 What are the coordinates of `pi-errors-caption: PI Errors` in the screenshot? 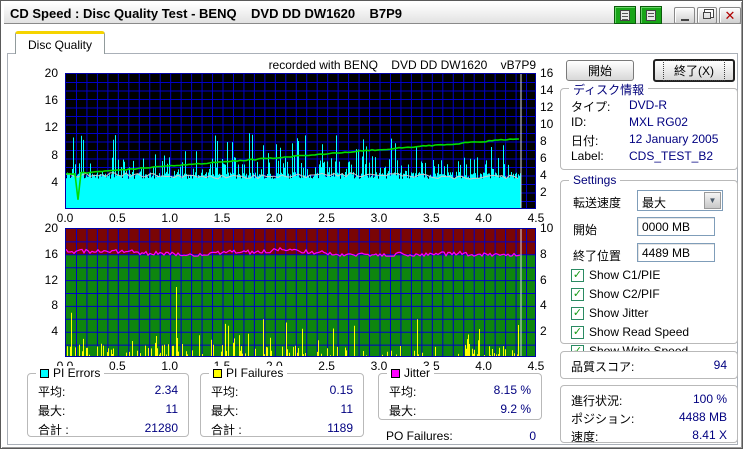 It's located at (70, 373).